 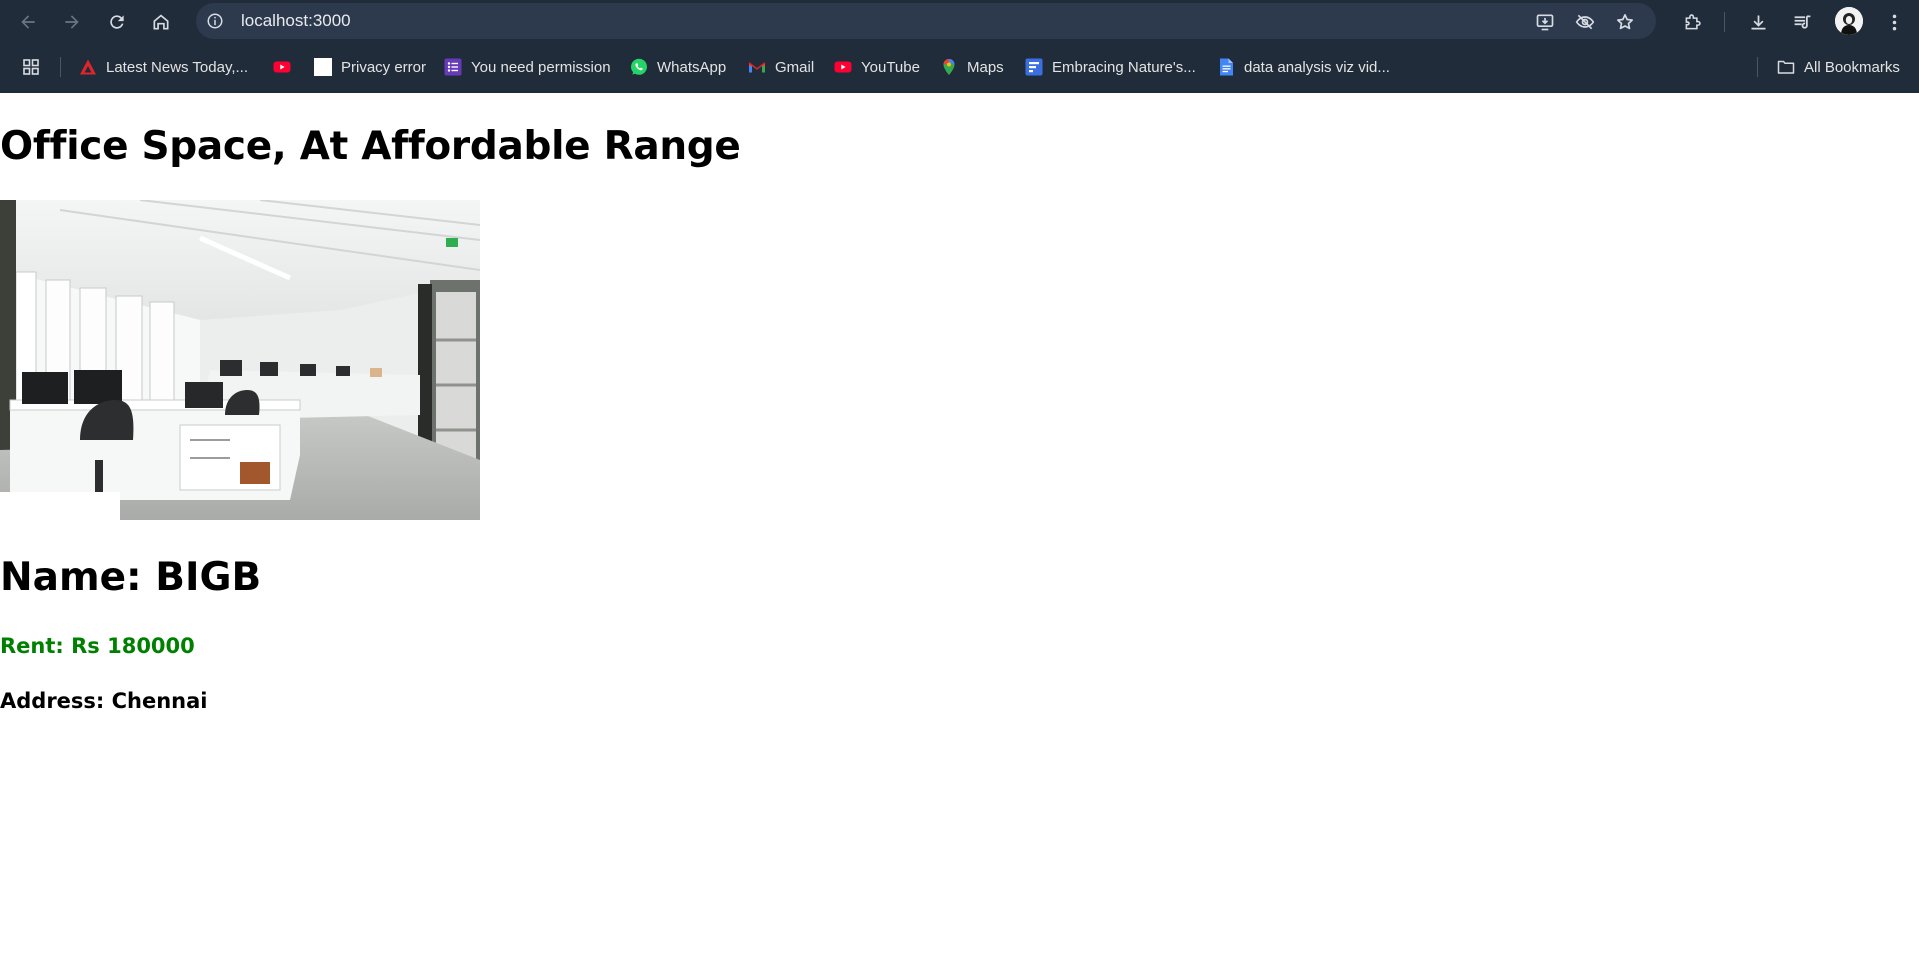 What do you see at coordinates (1724, 22) in the screenshot?
I see `toolbar-divider` at bounding box center [1724, 22].